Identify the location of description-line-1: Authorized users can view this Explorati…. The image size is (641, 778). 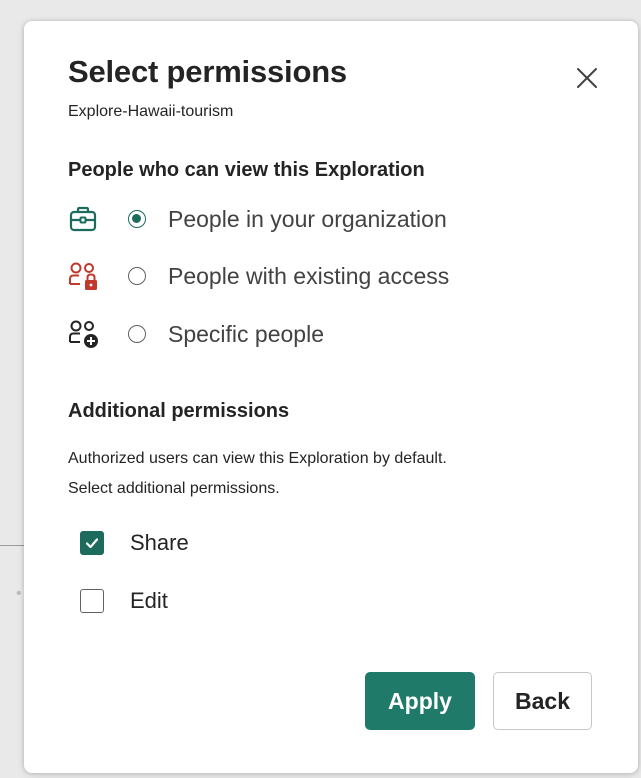
(257, 458).